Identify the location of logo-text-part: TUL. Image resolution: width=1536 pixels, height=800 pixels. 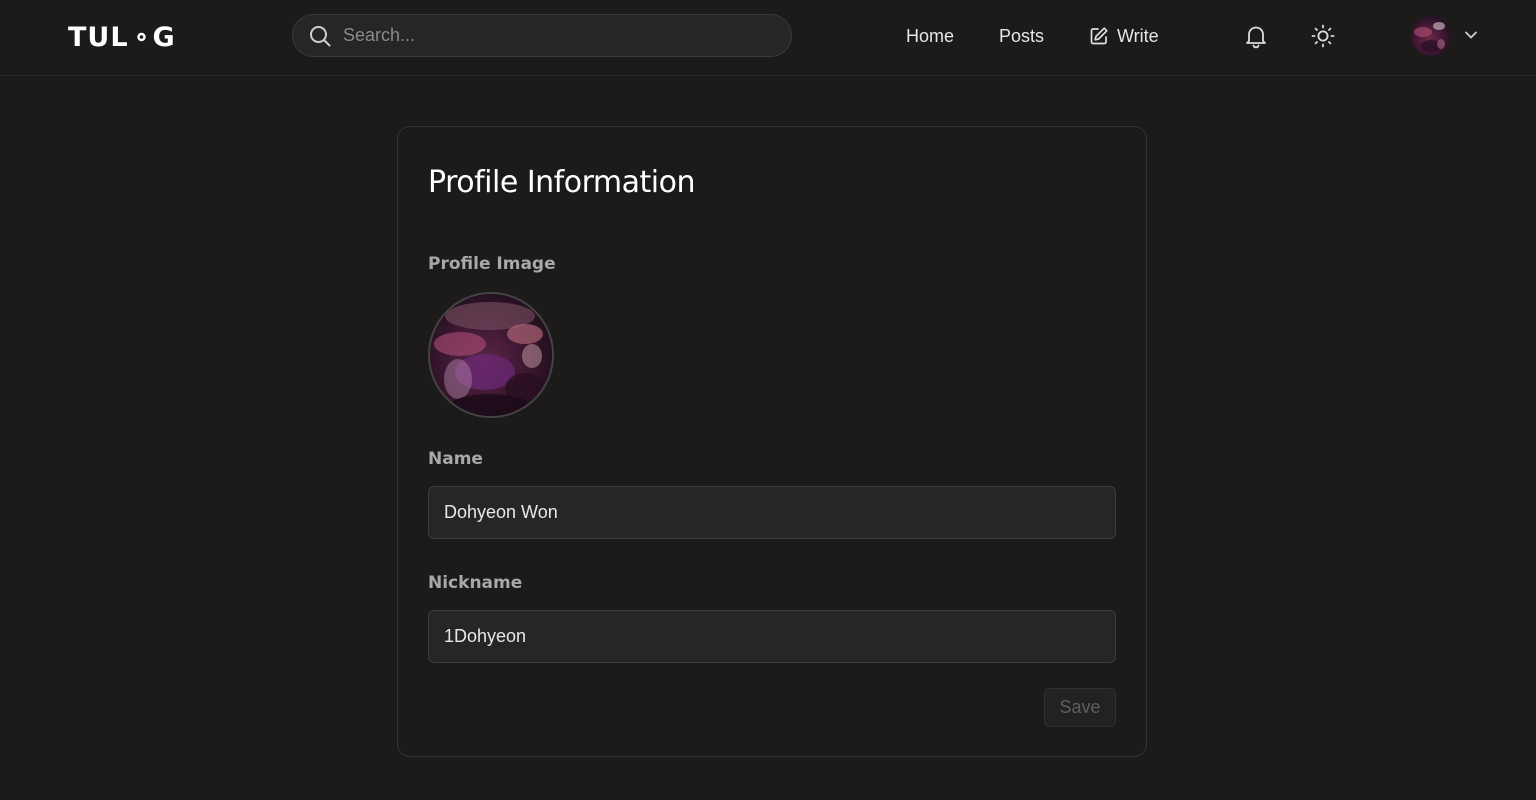
(98, 37).